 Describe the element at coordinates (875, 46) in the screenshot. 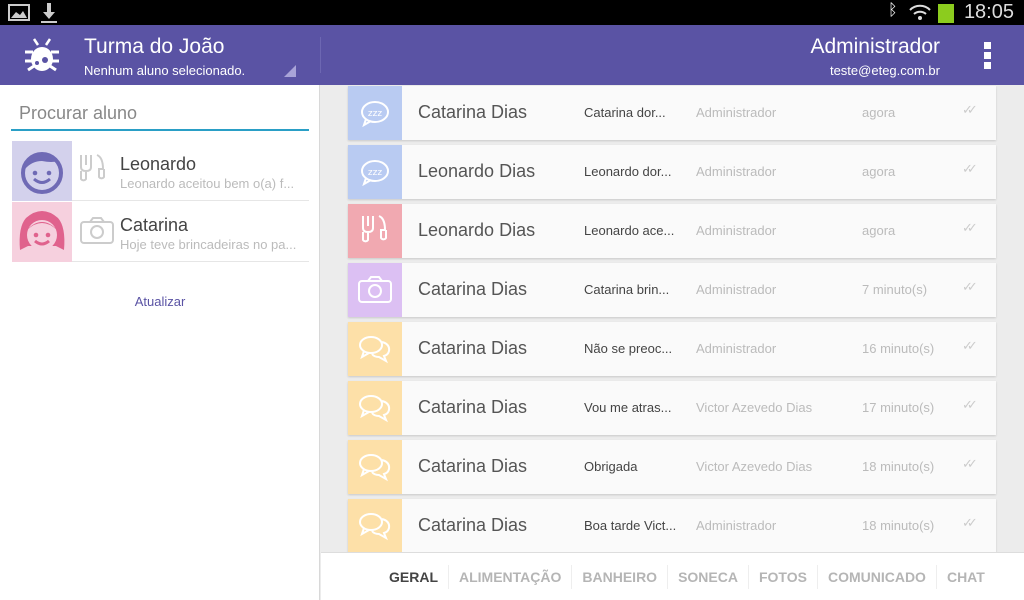

I see `user-name: Administrador` at that location.